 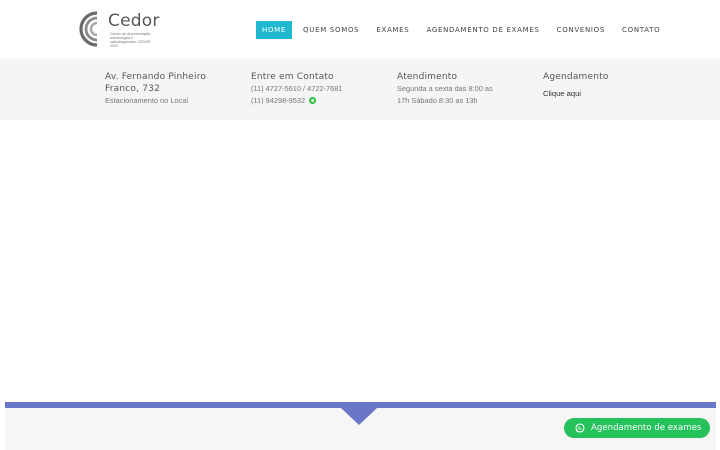 I want to click on contact-whatsapp-row: (11) 94298-9532, so click(x=297, y=101).